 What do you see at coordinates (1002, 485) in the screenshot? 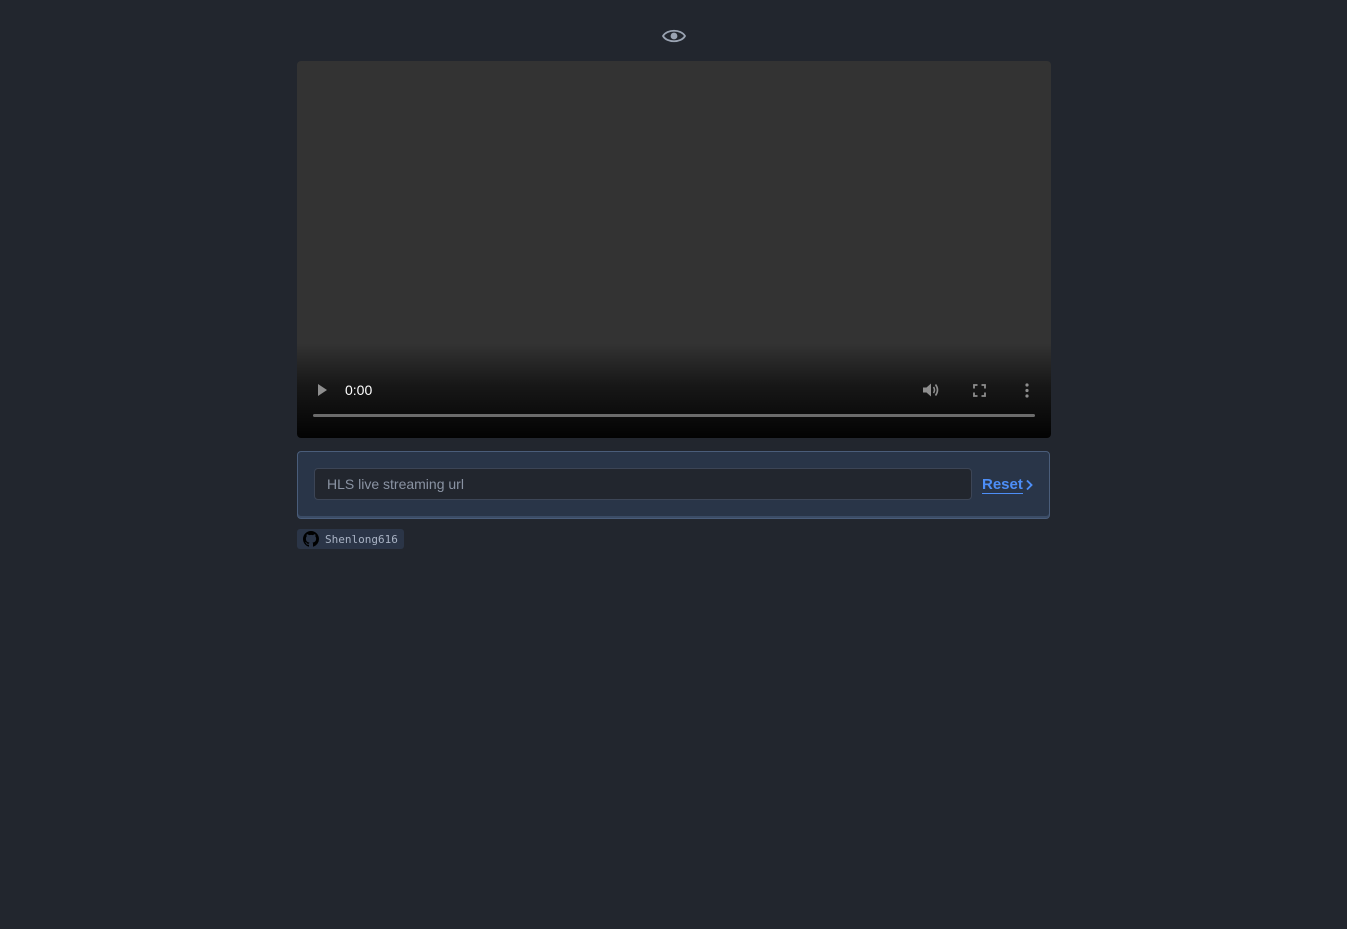
I see `reset-label: Reset` at bounding box center [1002, 485].